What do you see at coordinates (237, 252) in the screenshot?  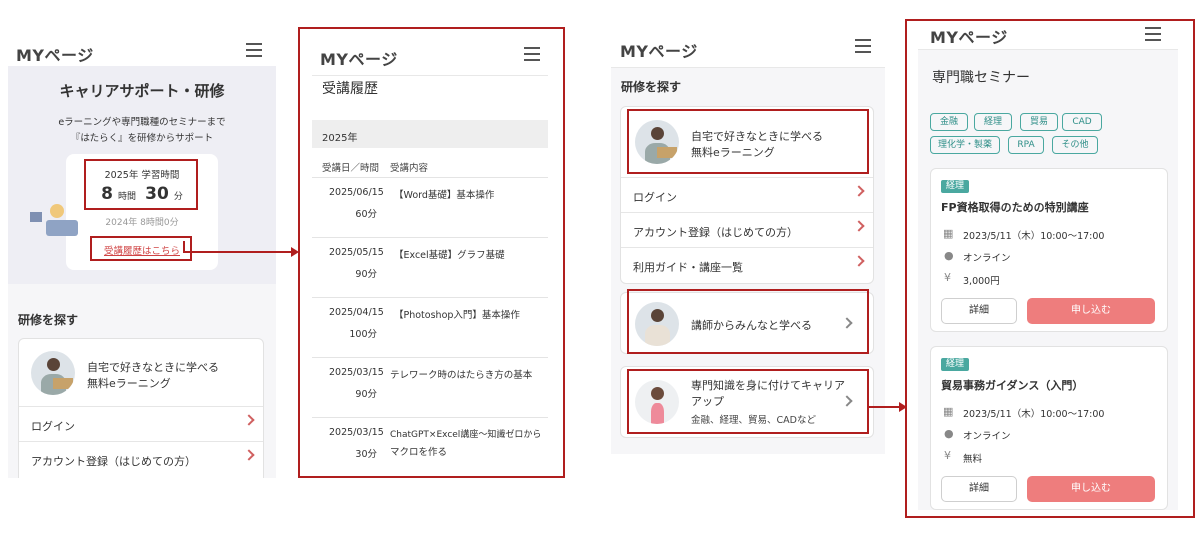 I see `flow-arrow-1-line` at bounding box center [237, 252].